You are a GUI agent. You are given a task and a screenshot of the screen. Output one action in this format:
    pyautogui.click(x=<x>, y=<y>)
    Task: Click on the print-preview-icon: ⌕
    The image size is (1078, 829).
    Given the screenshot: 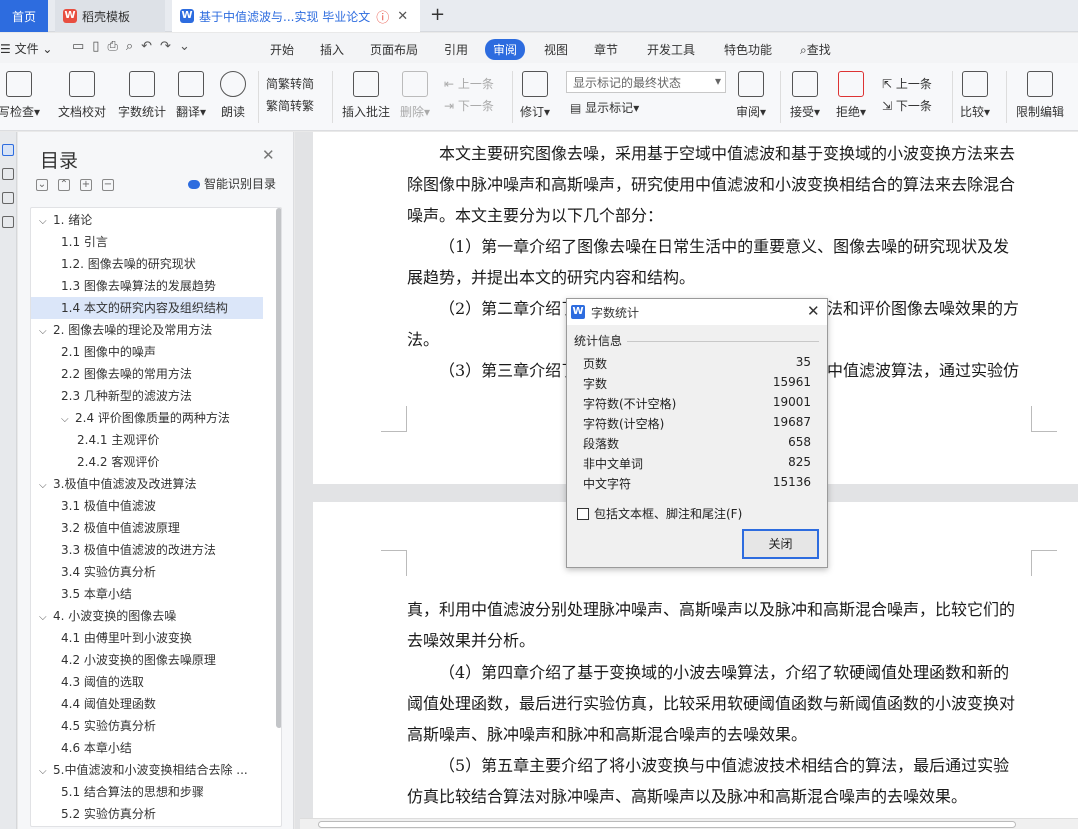 What is the action you would take?
    pyautogui.click(x=133, y=46)
    